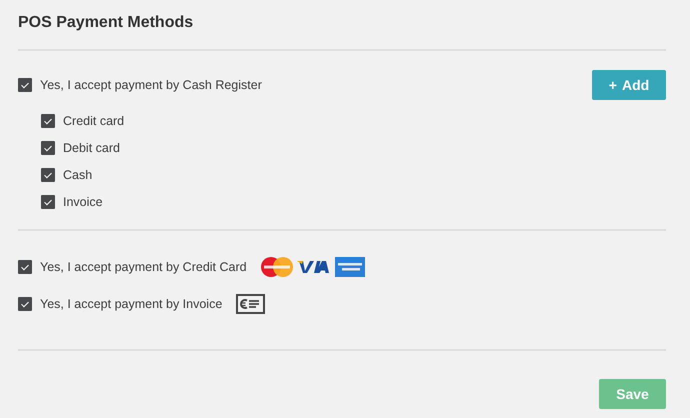 Image resolution: width=690 pixels, height=418 pixels. What do you see at coordinates (276, 266) in the screenshot?
I see `mastercard-logo-icon` at bounding box center [276, 266].